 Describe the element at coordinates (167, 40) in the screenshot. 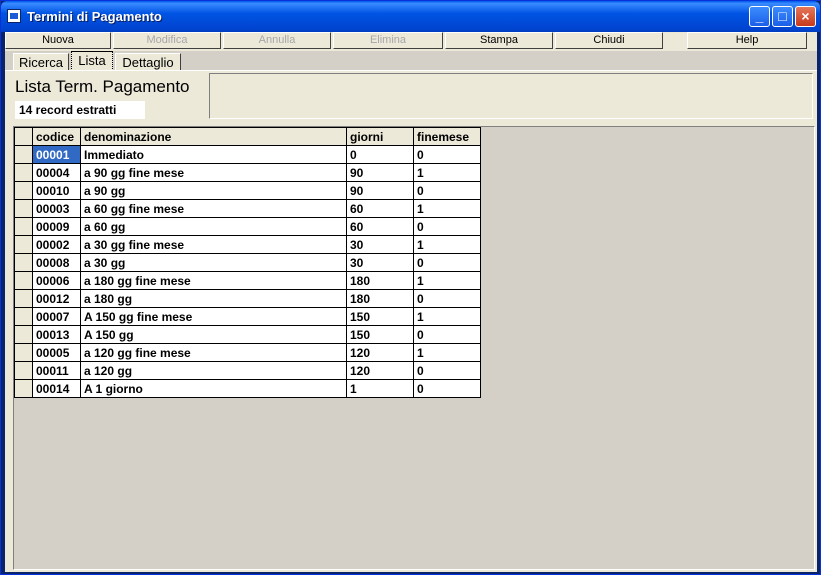

I see `edit-button: Modifica` at that location.